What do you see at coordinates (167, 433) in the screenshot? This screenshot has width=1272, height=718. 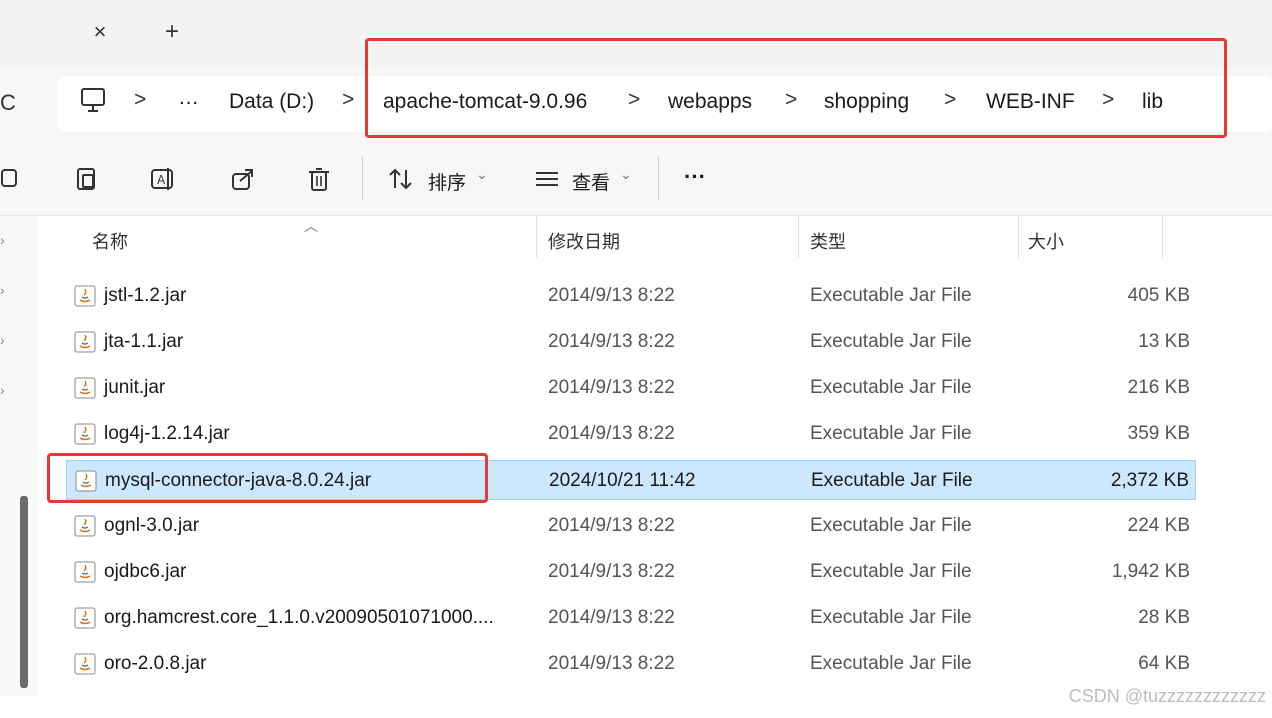 I see `file-name: log4j-1.2.14.jar` at bounding box center [167, 433].